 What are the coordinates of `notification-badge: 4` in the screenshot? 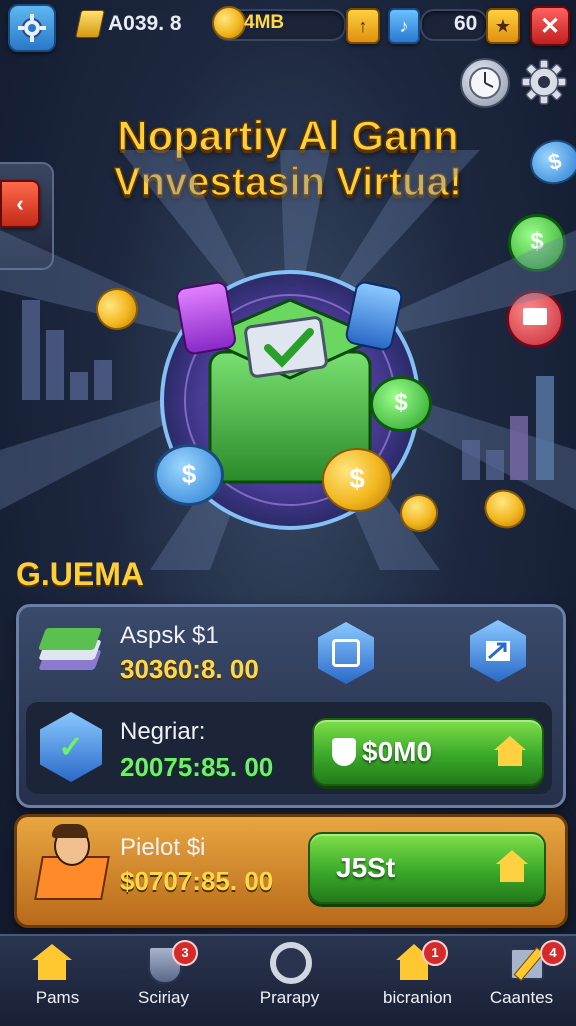 It's located at (553, 953).